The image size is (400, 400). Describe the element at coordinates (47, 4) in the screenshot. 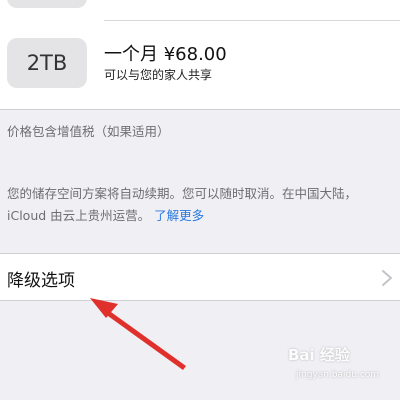

I see `previous-plan-box` at that location.